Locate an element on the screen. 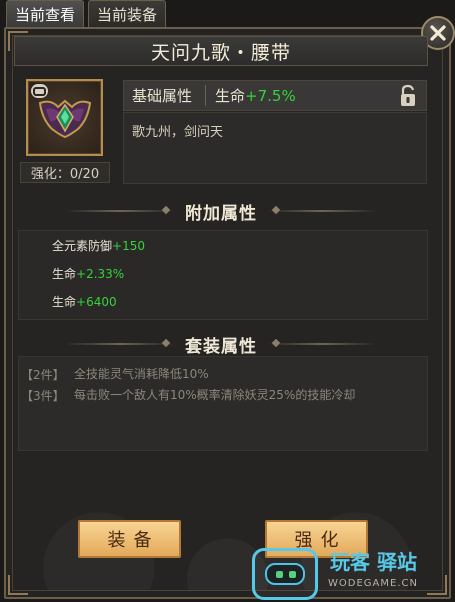 This screenshot has width=455, height=602. base-attribute-value: 生命+7.5% is located at coordinates (302, 95).